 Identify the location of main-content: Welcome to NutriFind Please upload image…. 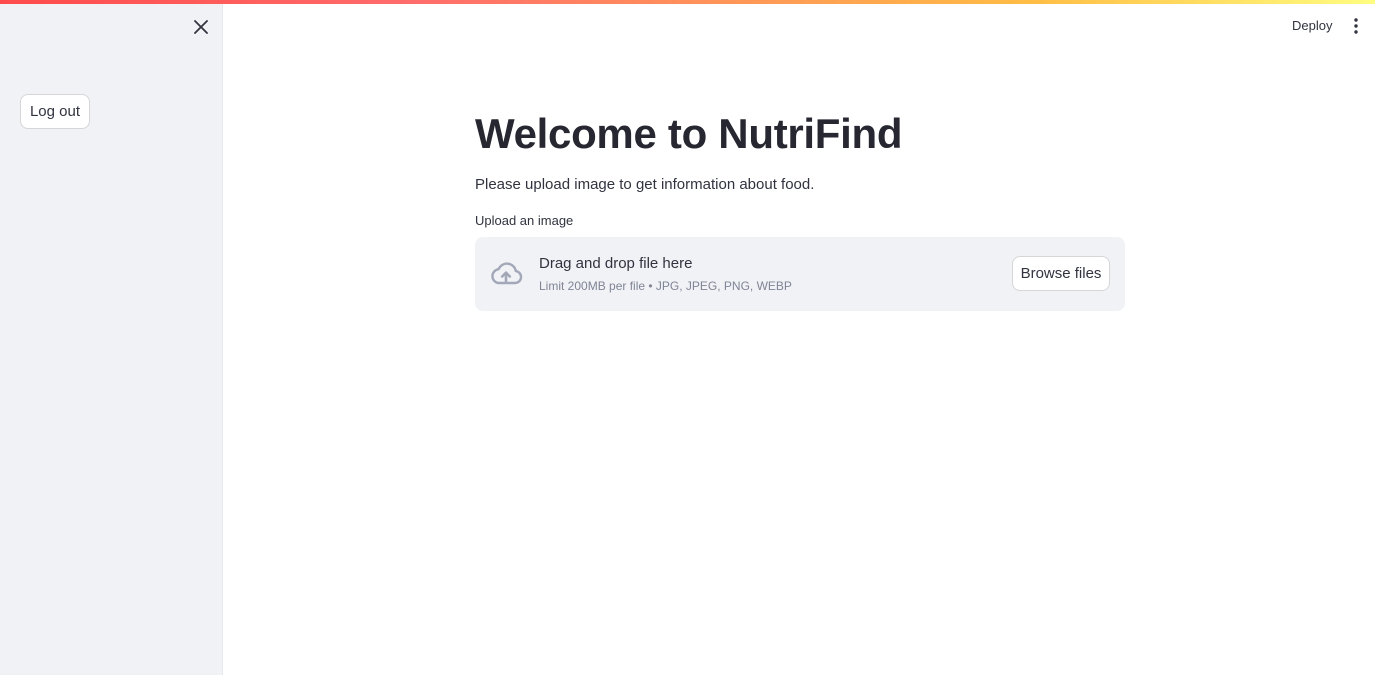
(800, 205).